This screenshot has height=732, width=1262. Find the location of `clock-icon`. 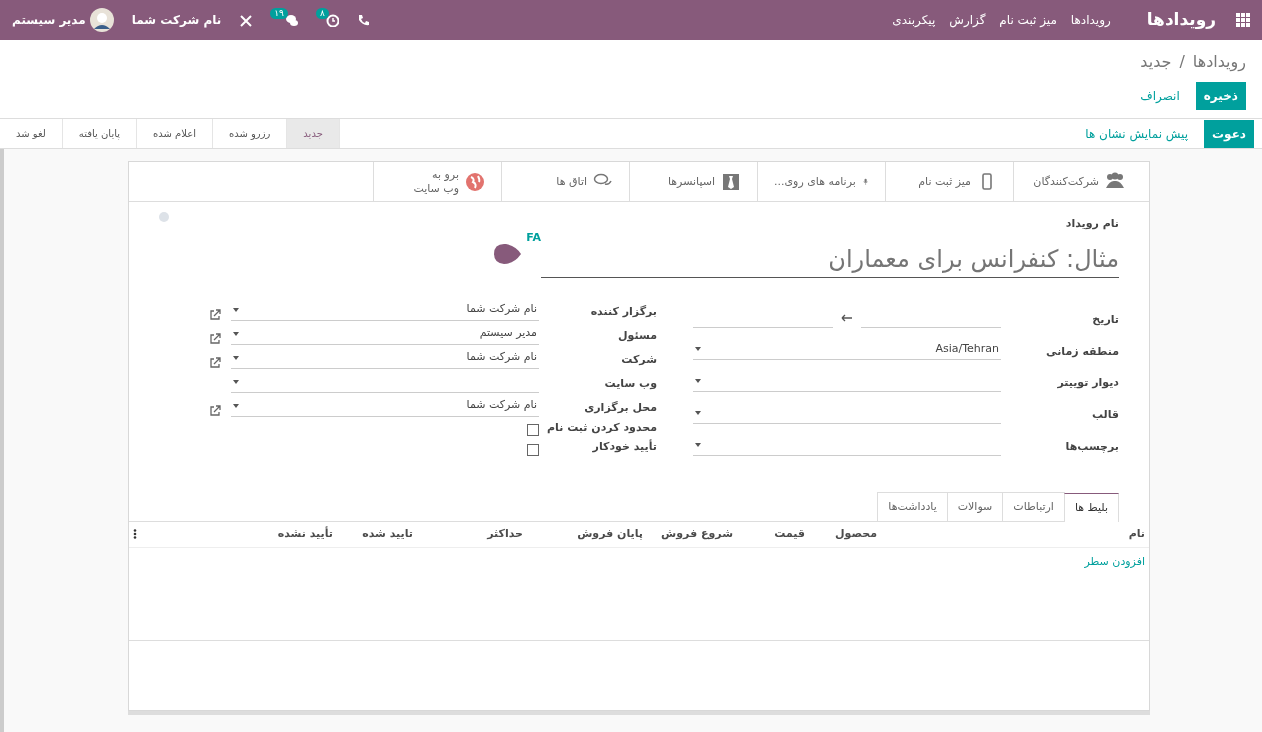

clock-icon is located at coordinates (332, 20).